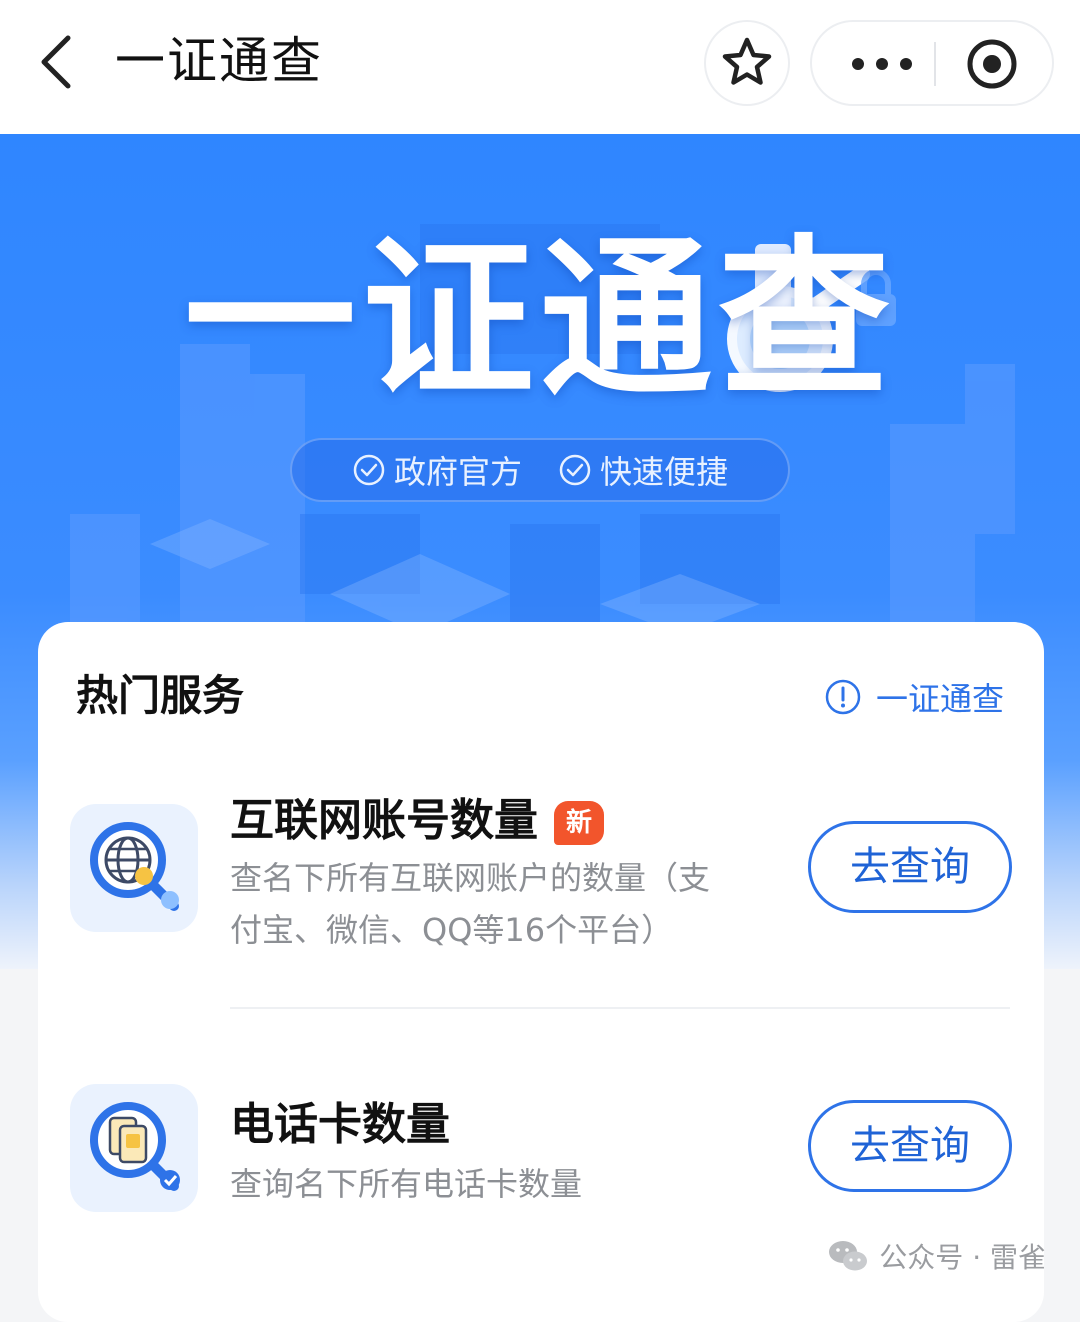 This screenshot has height=1322, width=1080. Describe the element at coordinates (962, 1257) in the screenshot. I see `watermark-text: 公众号 · 雷雀` at that location.